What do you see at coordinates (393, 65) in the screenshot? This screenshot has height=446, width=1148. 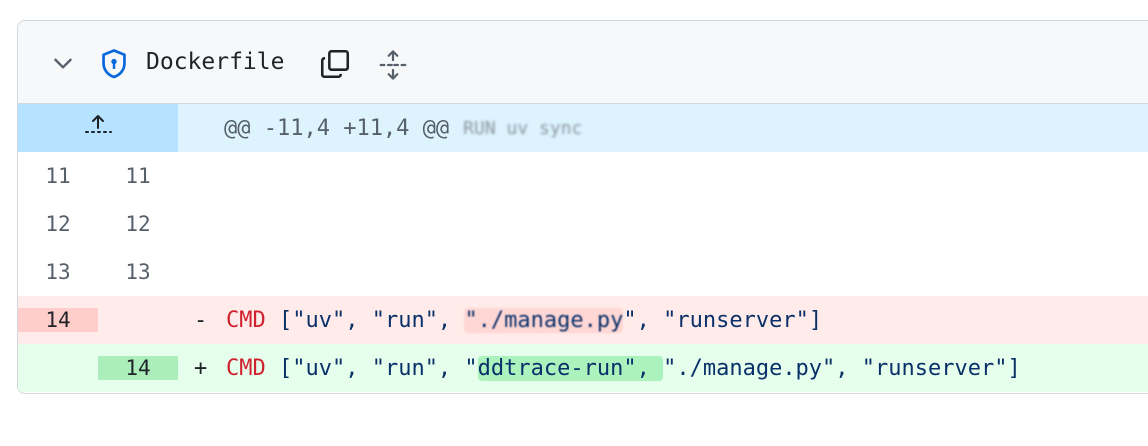 I see `unfold-icon` at bounding box center [393, 65].